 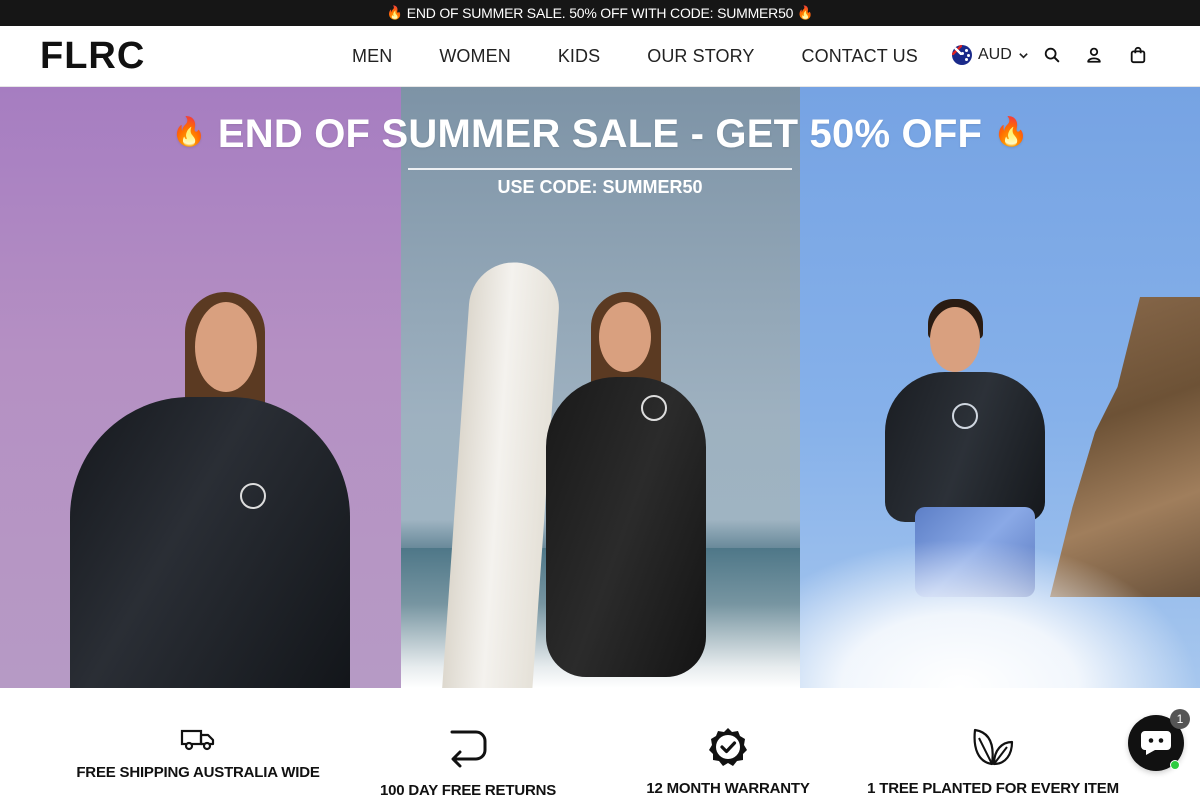 What do you see at coordinates (1138, 55) in the screenshot?
I see `cart-icon` at bounding box center [1138, 55].